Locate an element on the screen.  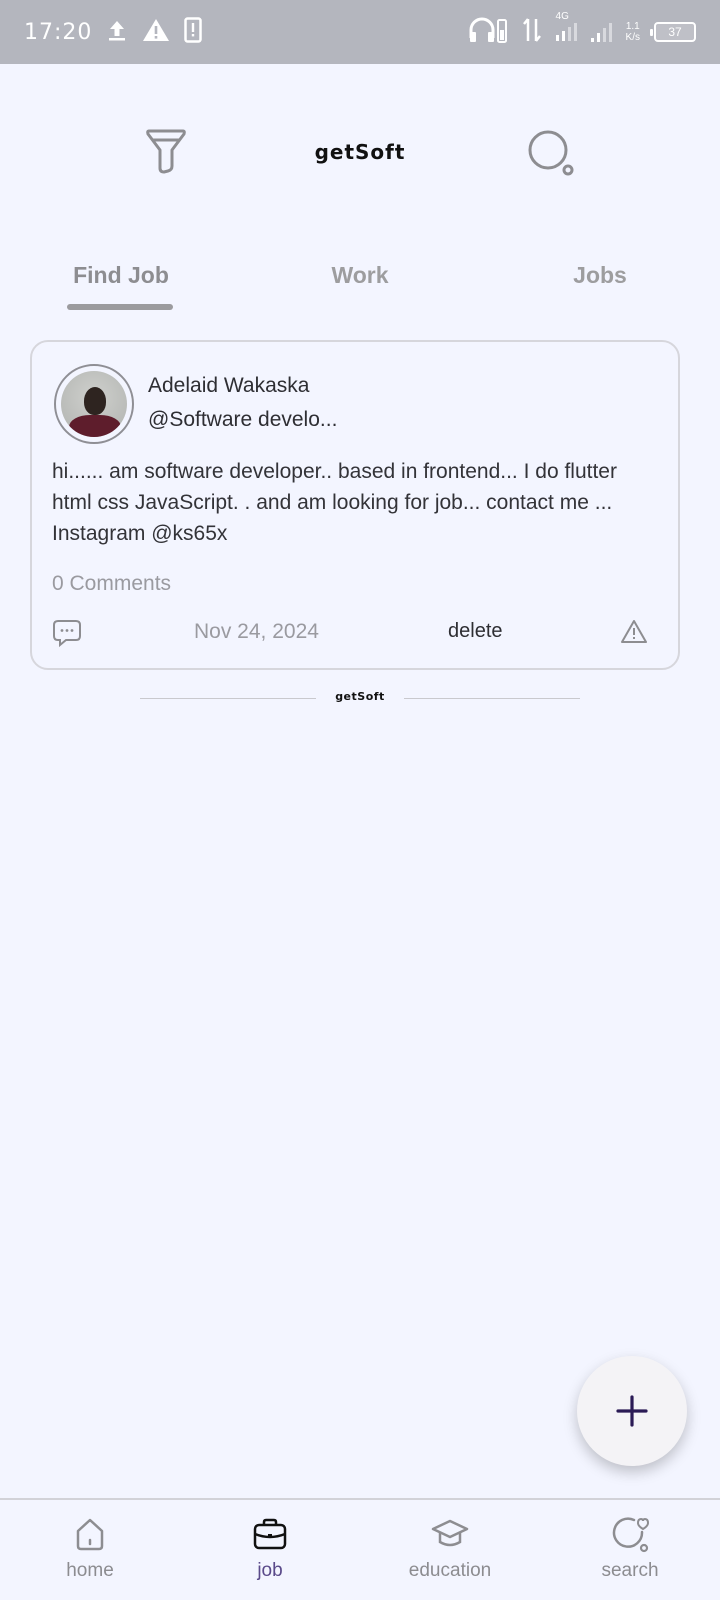
battery-icon: 37 is located at coordinates (673, 32).